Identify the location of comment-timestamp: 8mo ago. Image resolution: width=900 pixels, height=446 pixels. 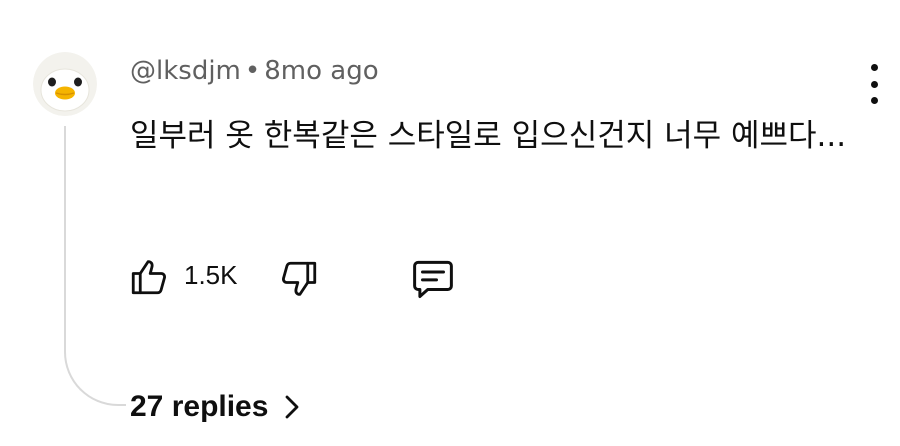
(321, 71).